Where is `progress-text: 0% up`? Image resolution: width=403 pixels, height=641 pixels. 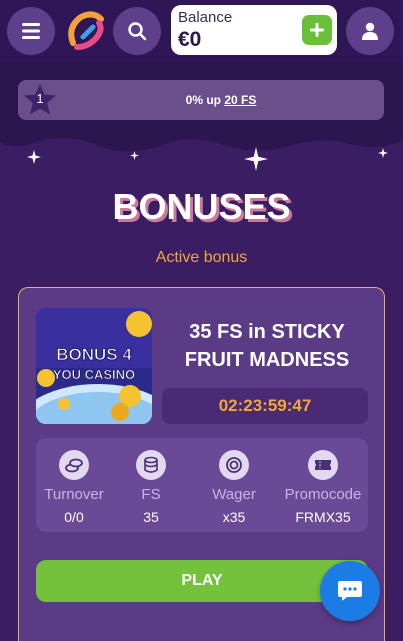 progress-text: 0% up is located at coordinates (205, 100).